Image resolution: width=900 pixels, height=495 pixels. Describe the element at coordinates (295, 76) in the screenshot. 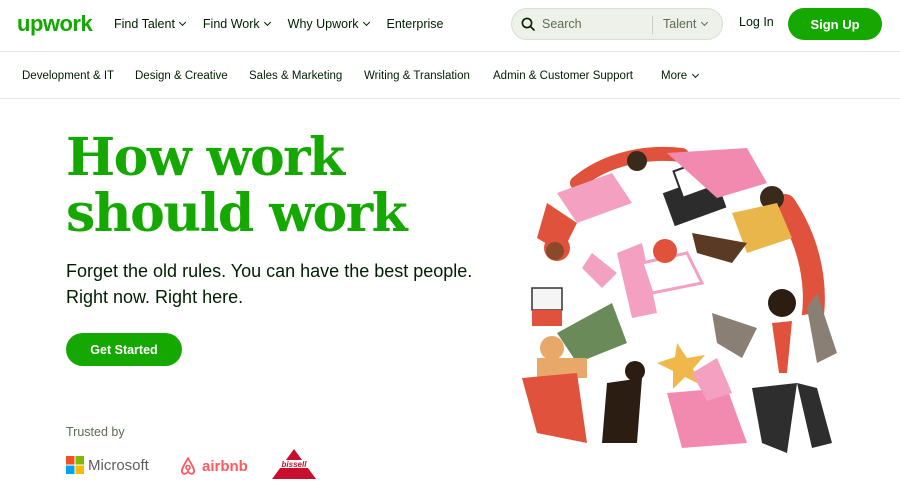

I see `category-sales-marketing: Sales & Marketing` at that location.